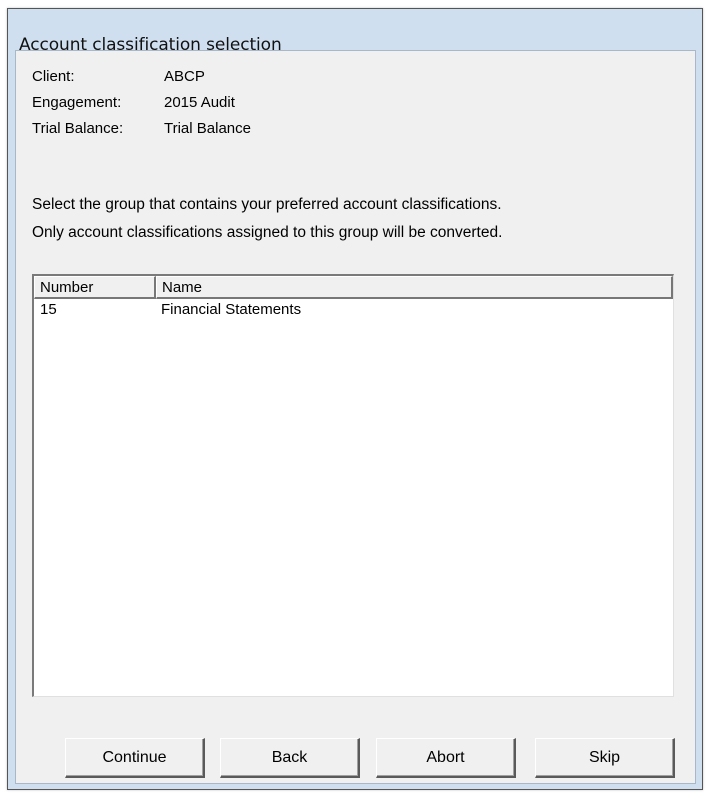 The image size is (709, 794). Describe the element at coordinates (290, 758) in the screenshot. I see `back-button: Back` at that location.